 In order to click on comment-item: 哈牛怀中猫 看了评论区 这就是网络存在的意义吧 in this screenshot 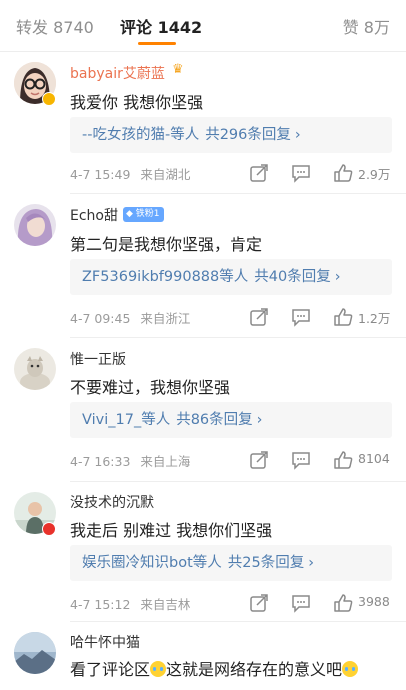, I will do `click(203, 656)`.